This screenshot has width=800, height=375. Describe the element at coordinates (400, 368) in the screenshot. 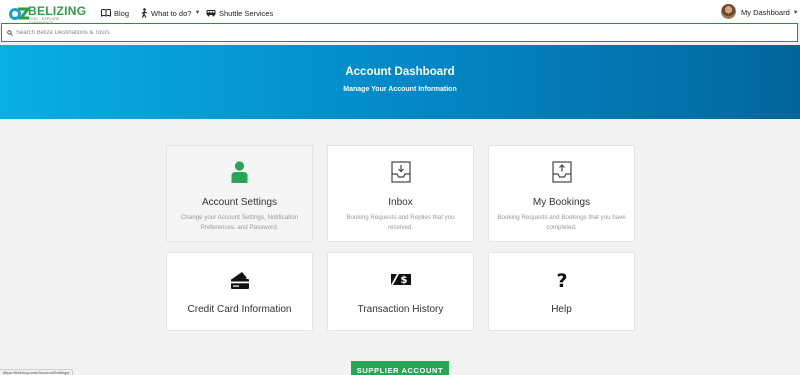

I see `supplier-account-button: SUPPLIER ACCOUNT` at that location.